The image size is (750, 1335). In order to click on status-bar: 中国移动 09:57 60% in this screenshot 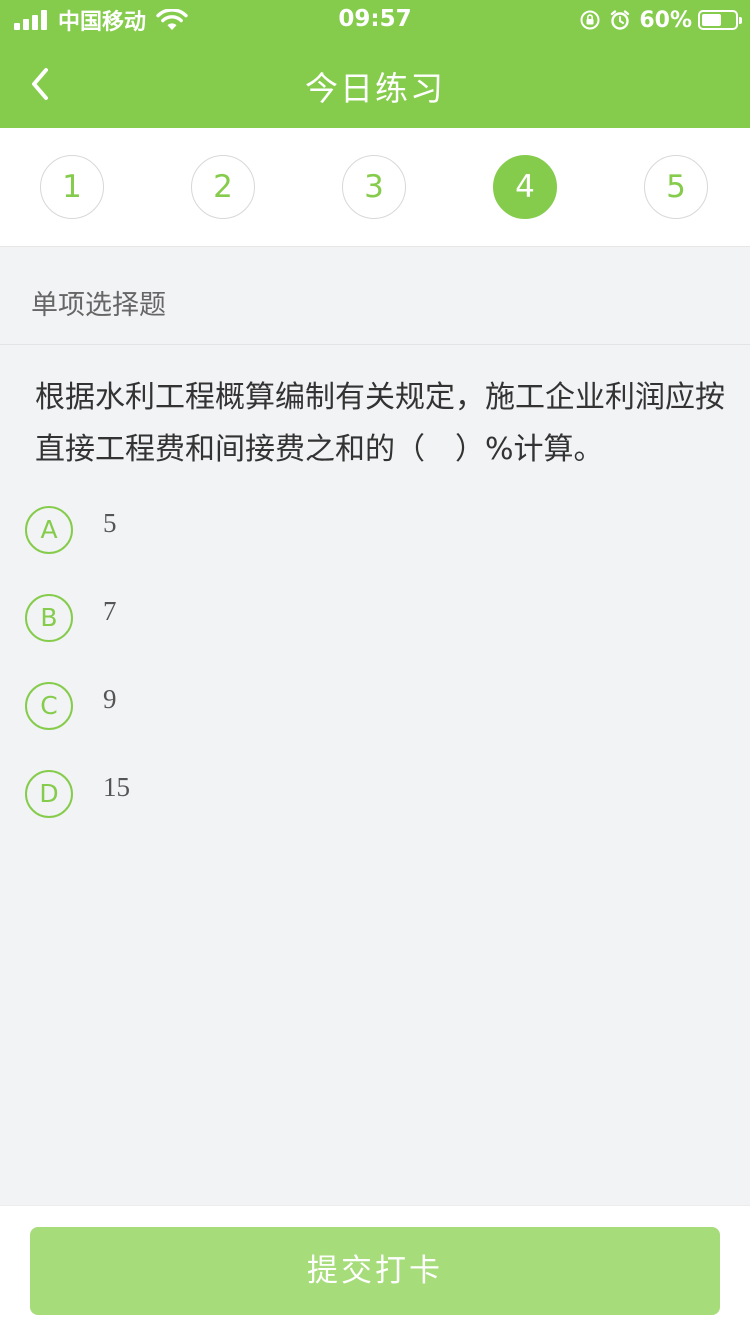, I will do `click(375, 20)`.